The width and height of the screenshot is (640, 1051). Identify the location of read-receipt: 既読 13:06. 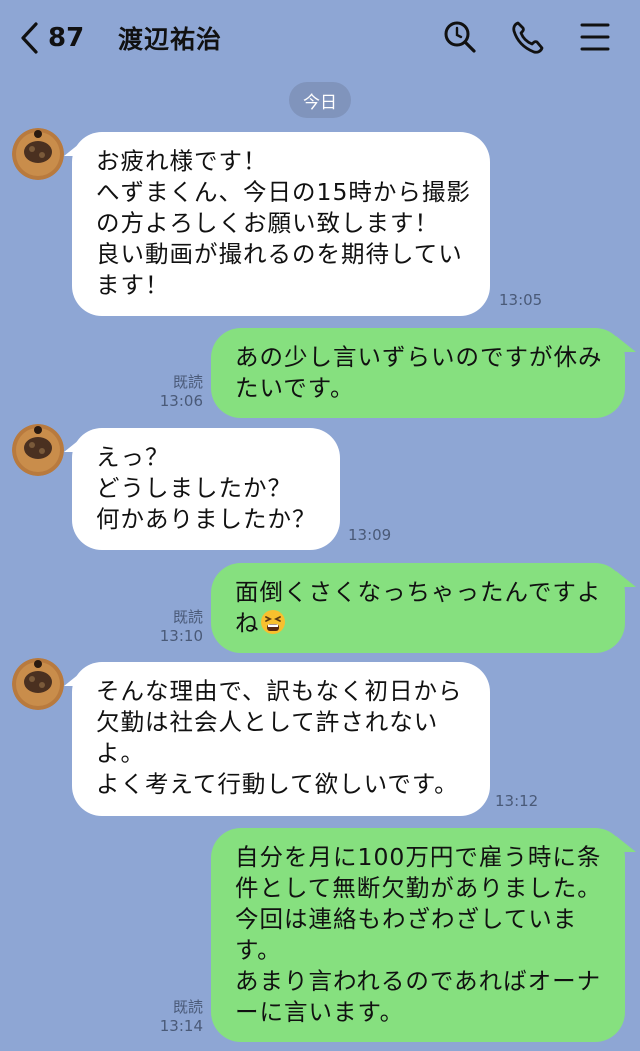
(181, 391).